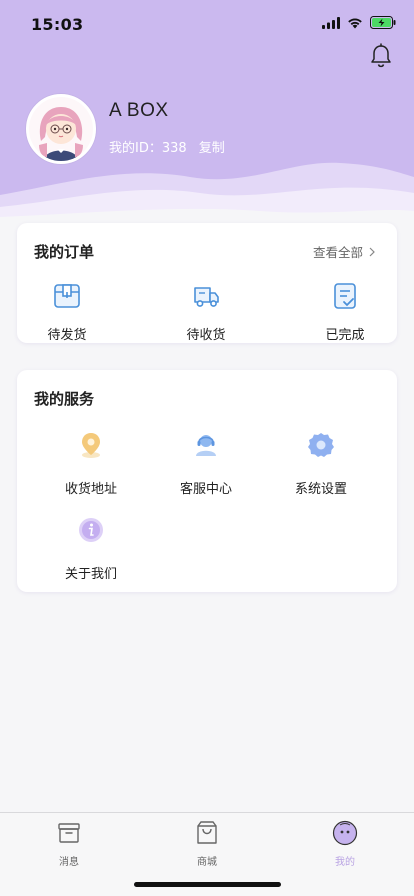  What do you see at coordinates (321, 463) in the screenshot?
I see `service-system-settings: 系统设置` at bounding box center [321, 463].